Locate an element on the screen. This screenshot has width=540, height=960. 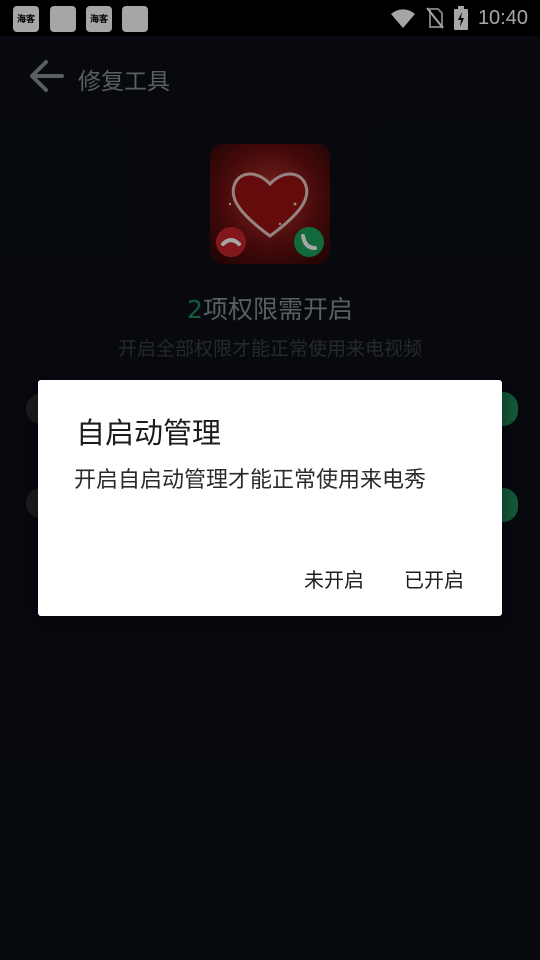
enabled-button: 已开启 is located at coordinates (434, 578).